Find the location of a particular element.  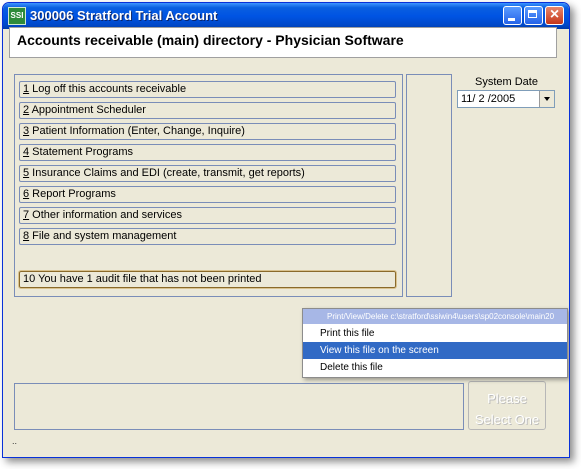

please-select-line1: Please is located at coordinates (507, 398).